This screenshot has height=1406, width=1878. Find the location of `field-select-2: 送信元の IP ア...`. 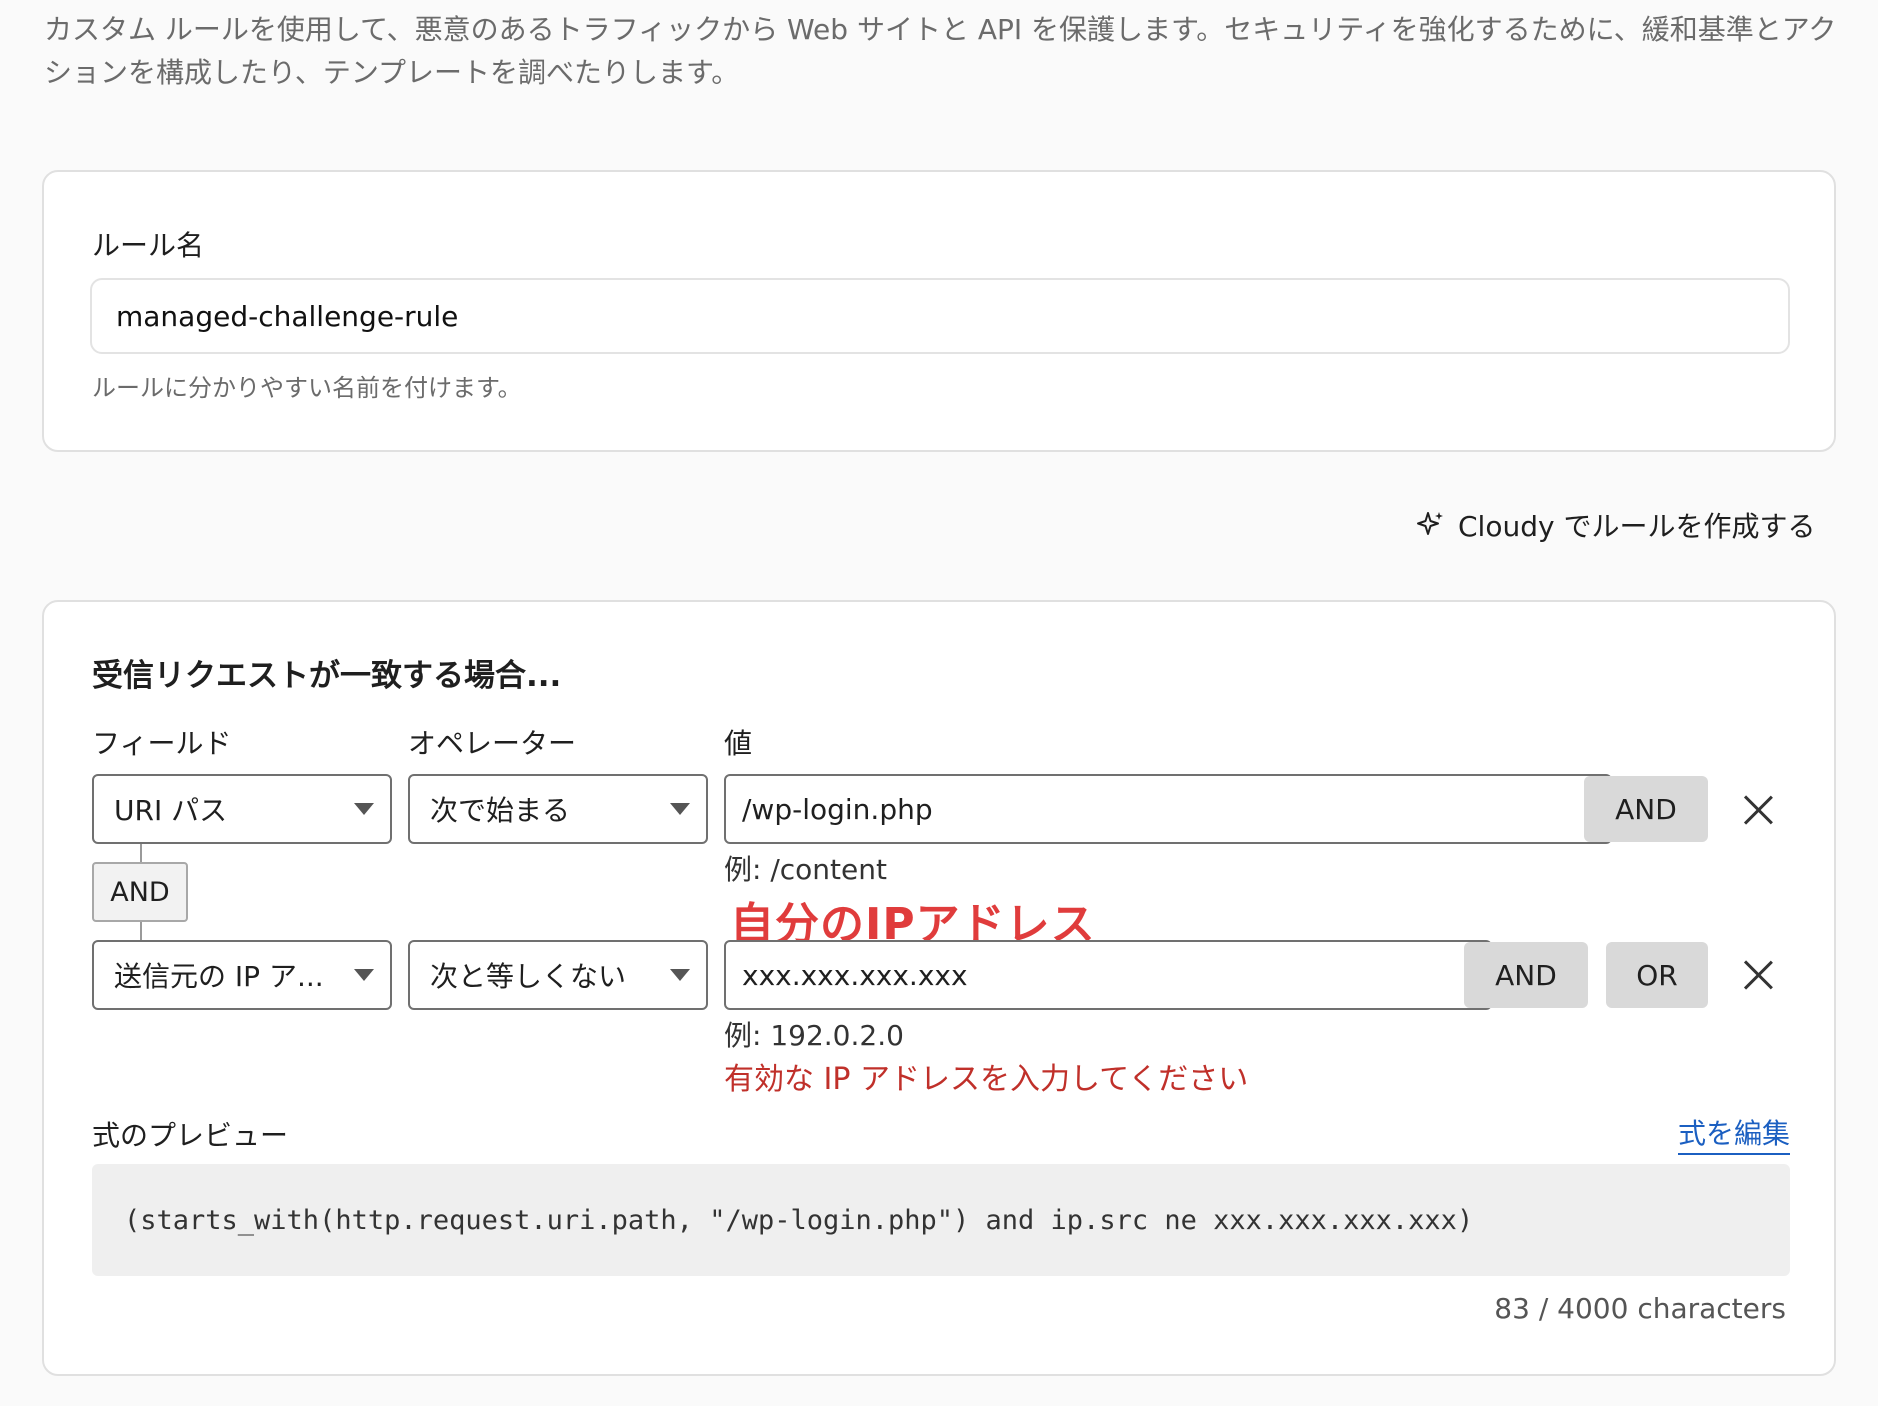

field-select-2: 送信元の IP ア... is located at coordinates (242, 975).